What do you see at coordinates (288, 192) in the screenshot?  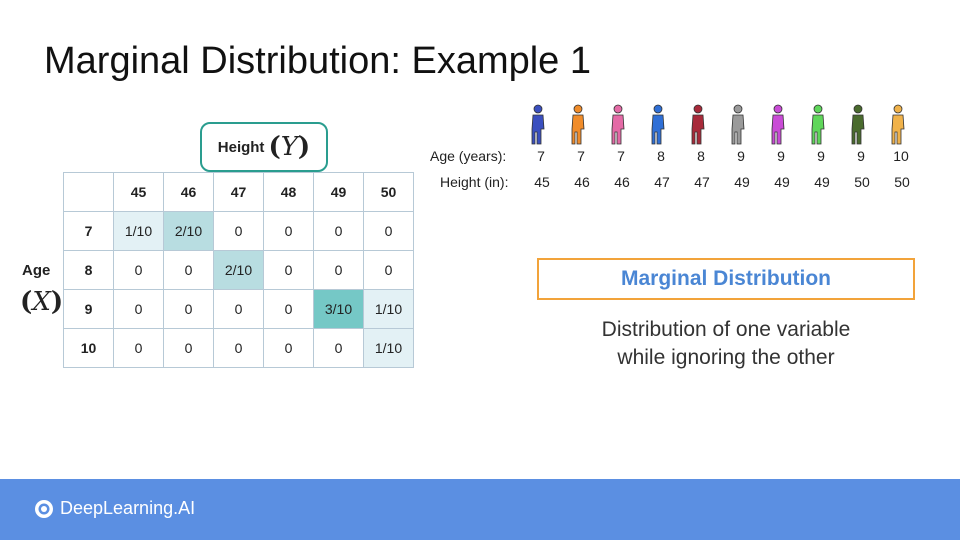 I see `height-header-cell: 48` at bounding box center [288, 192].